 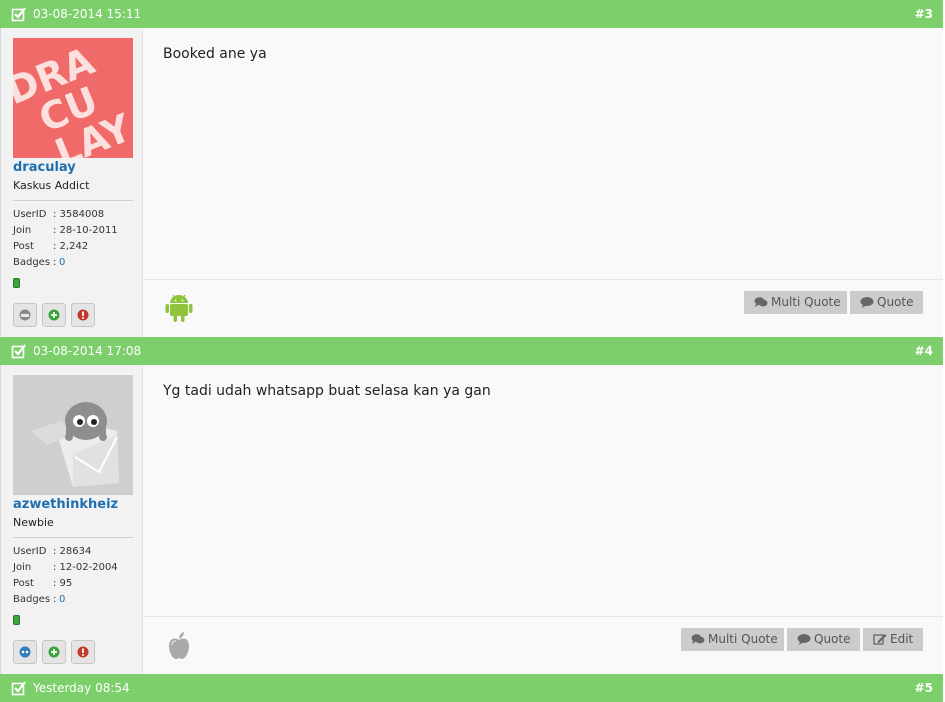 I want to click on post-message: Booked ane ya, so click(x=215, y=54).